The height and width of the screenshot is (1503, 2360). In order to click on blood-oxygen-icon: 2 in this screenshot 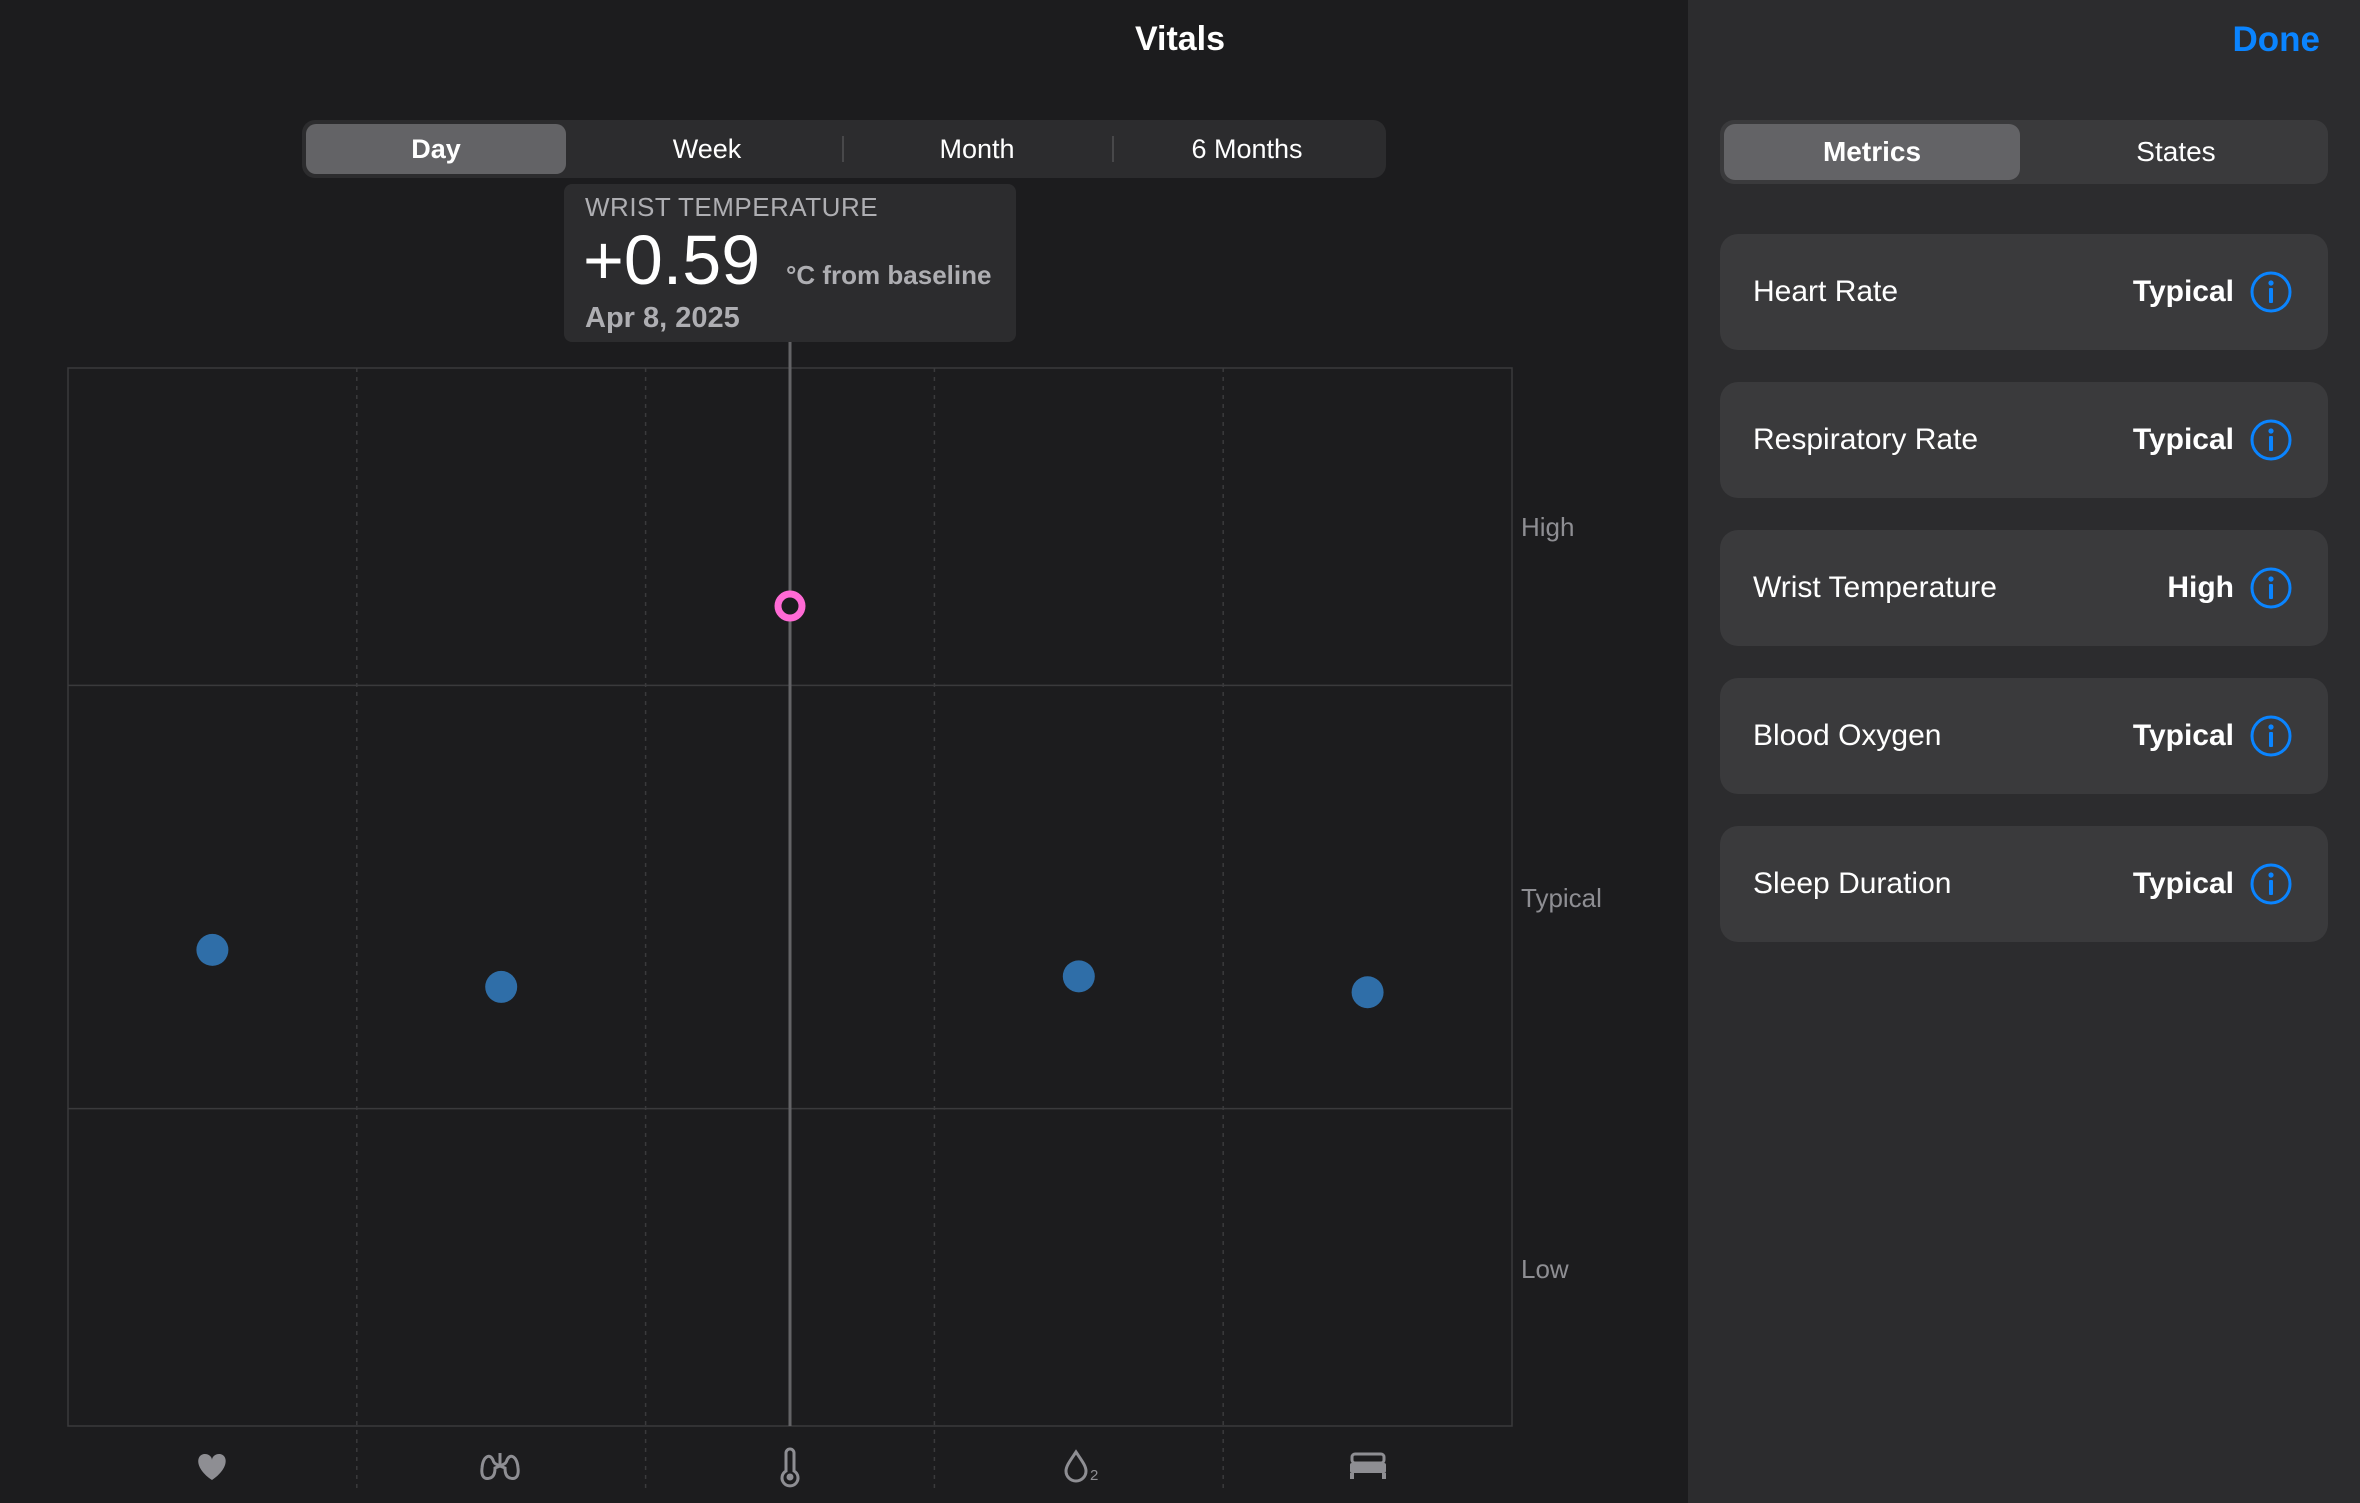, I will do `click(1081, 1466)`.